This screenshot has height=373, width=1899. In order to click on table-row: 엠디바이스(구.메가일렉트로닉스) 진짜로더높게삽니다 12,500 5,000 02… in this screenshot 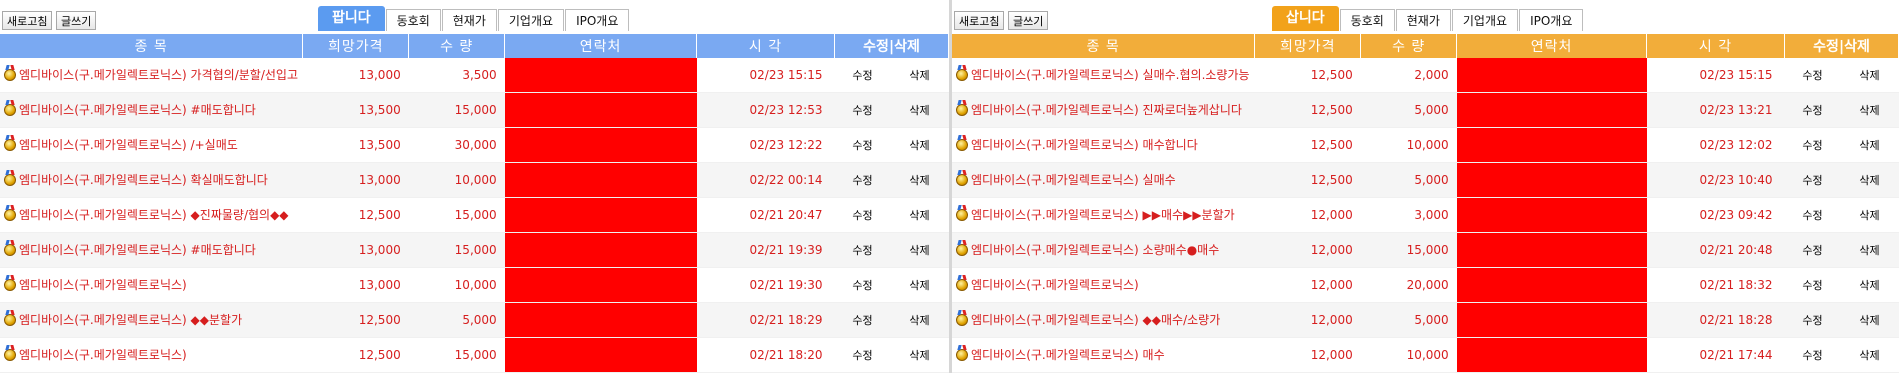, I will do `click(1425, 110)`.